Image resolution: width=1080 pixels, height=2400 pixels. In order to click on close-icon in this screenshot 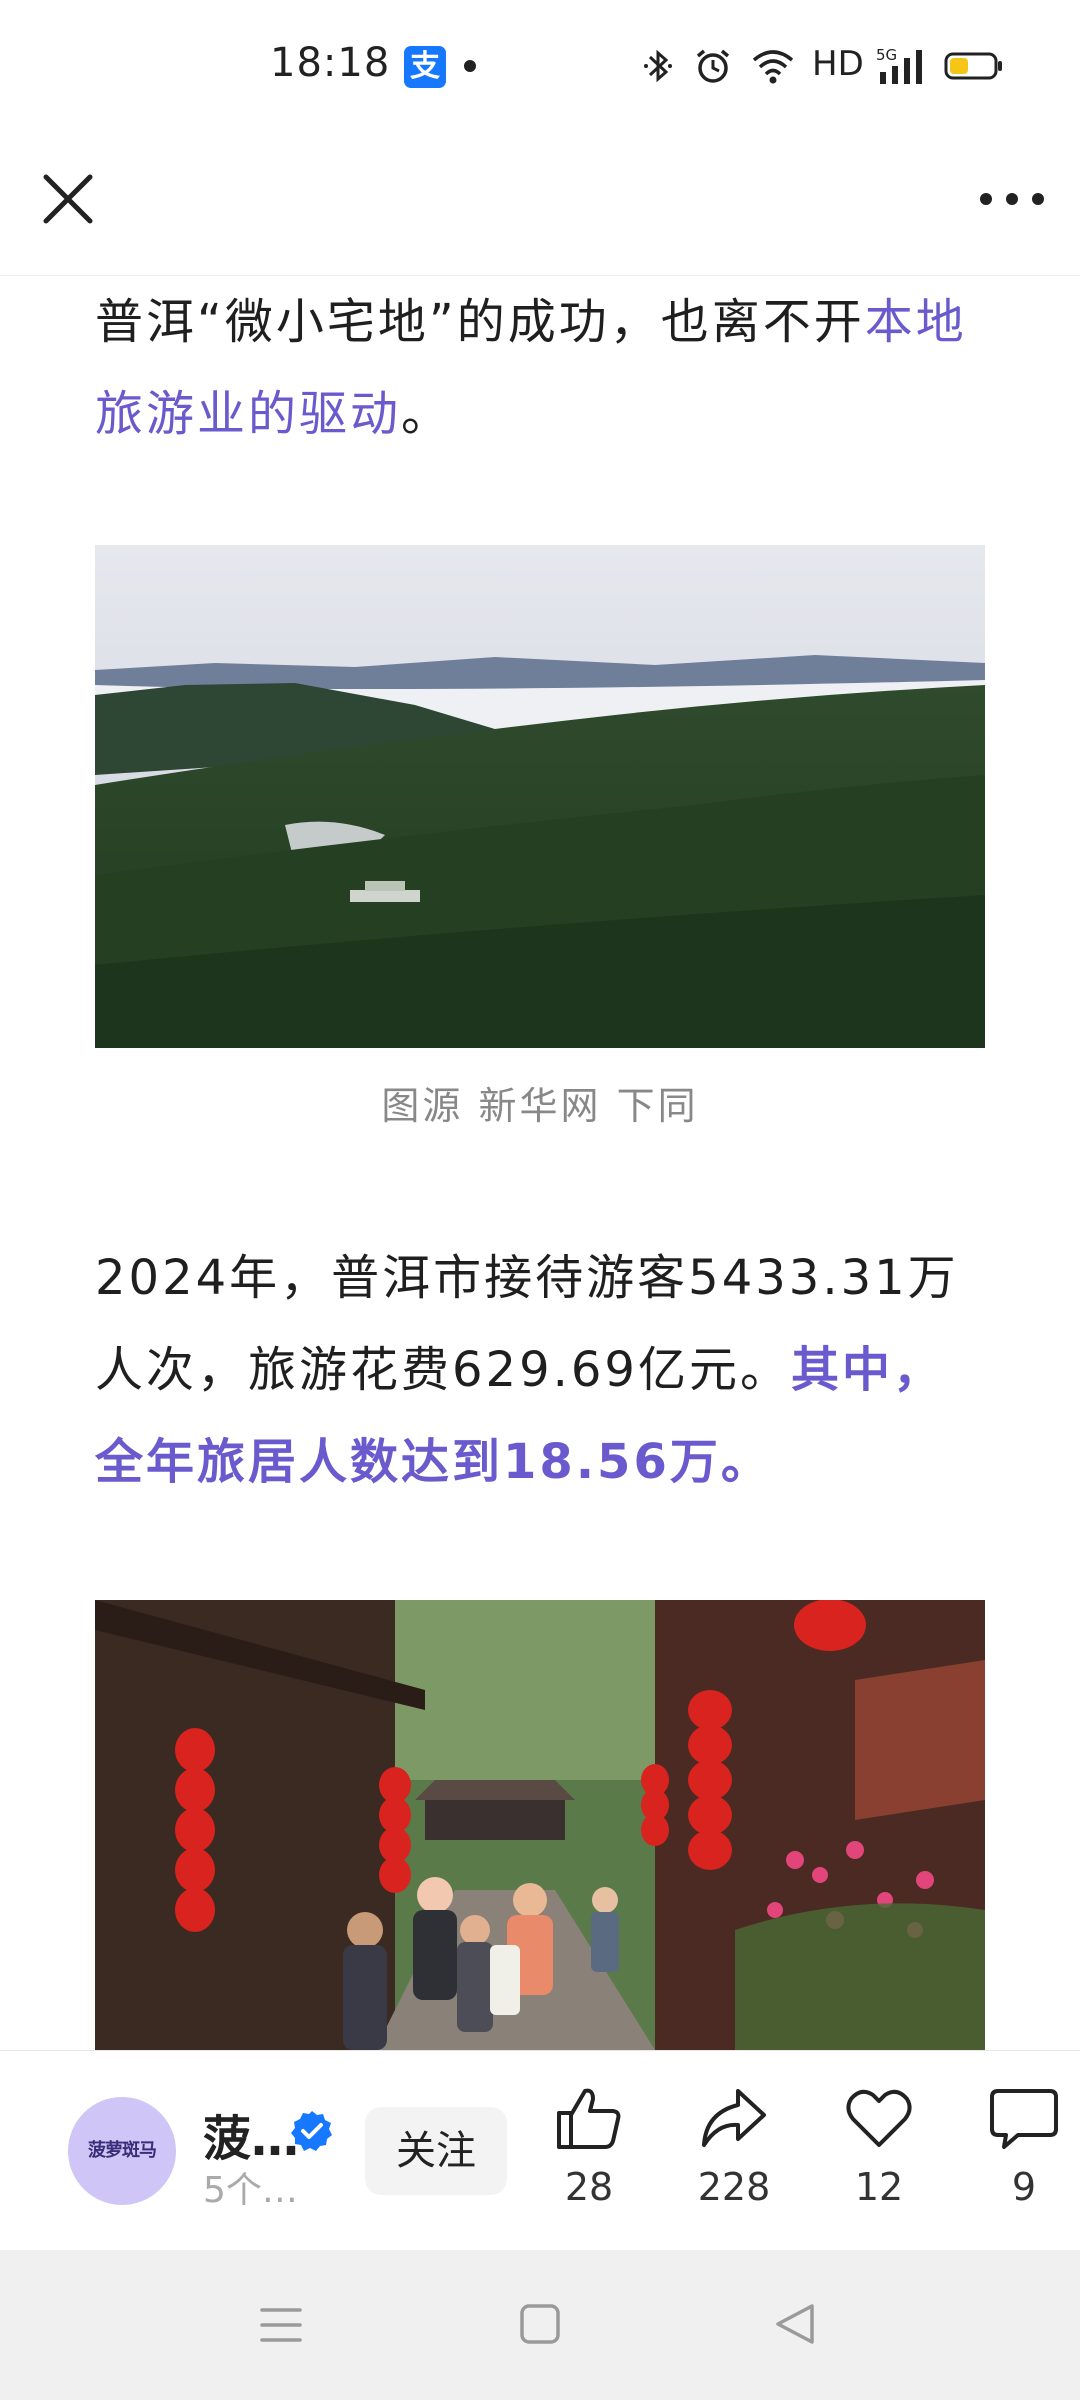, I will do `click(68, 199)`.